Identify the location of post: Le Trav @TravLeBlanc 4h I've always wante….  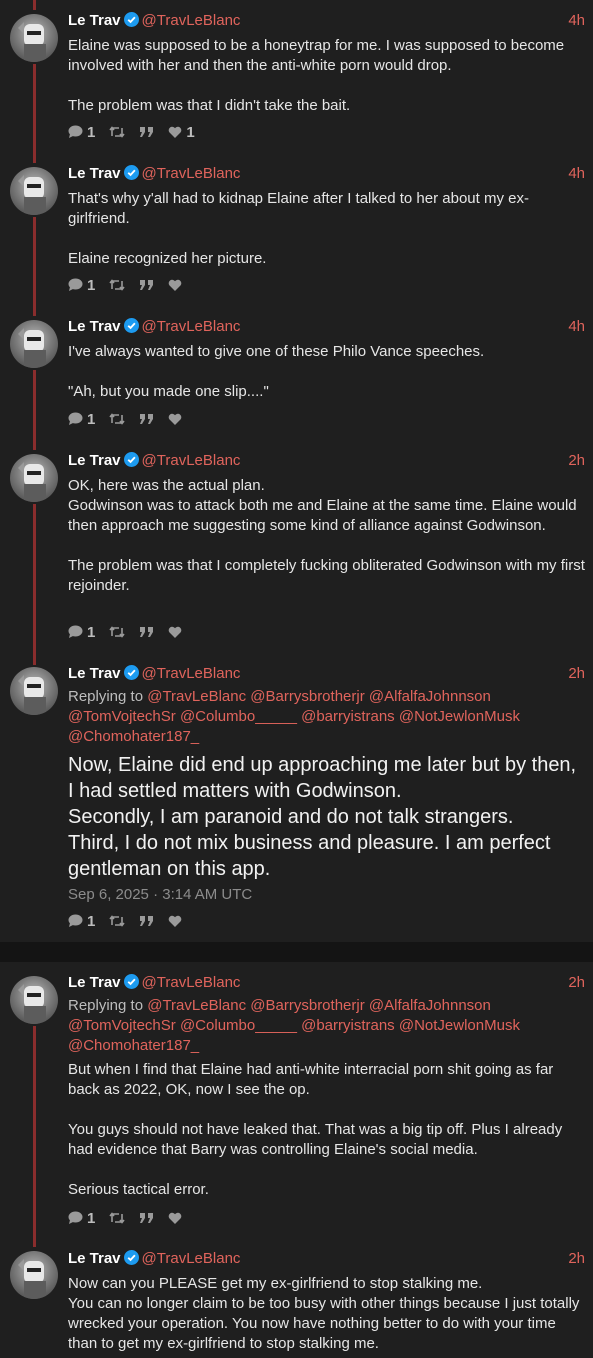
(296, 373).